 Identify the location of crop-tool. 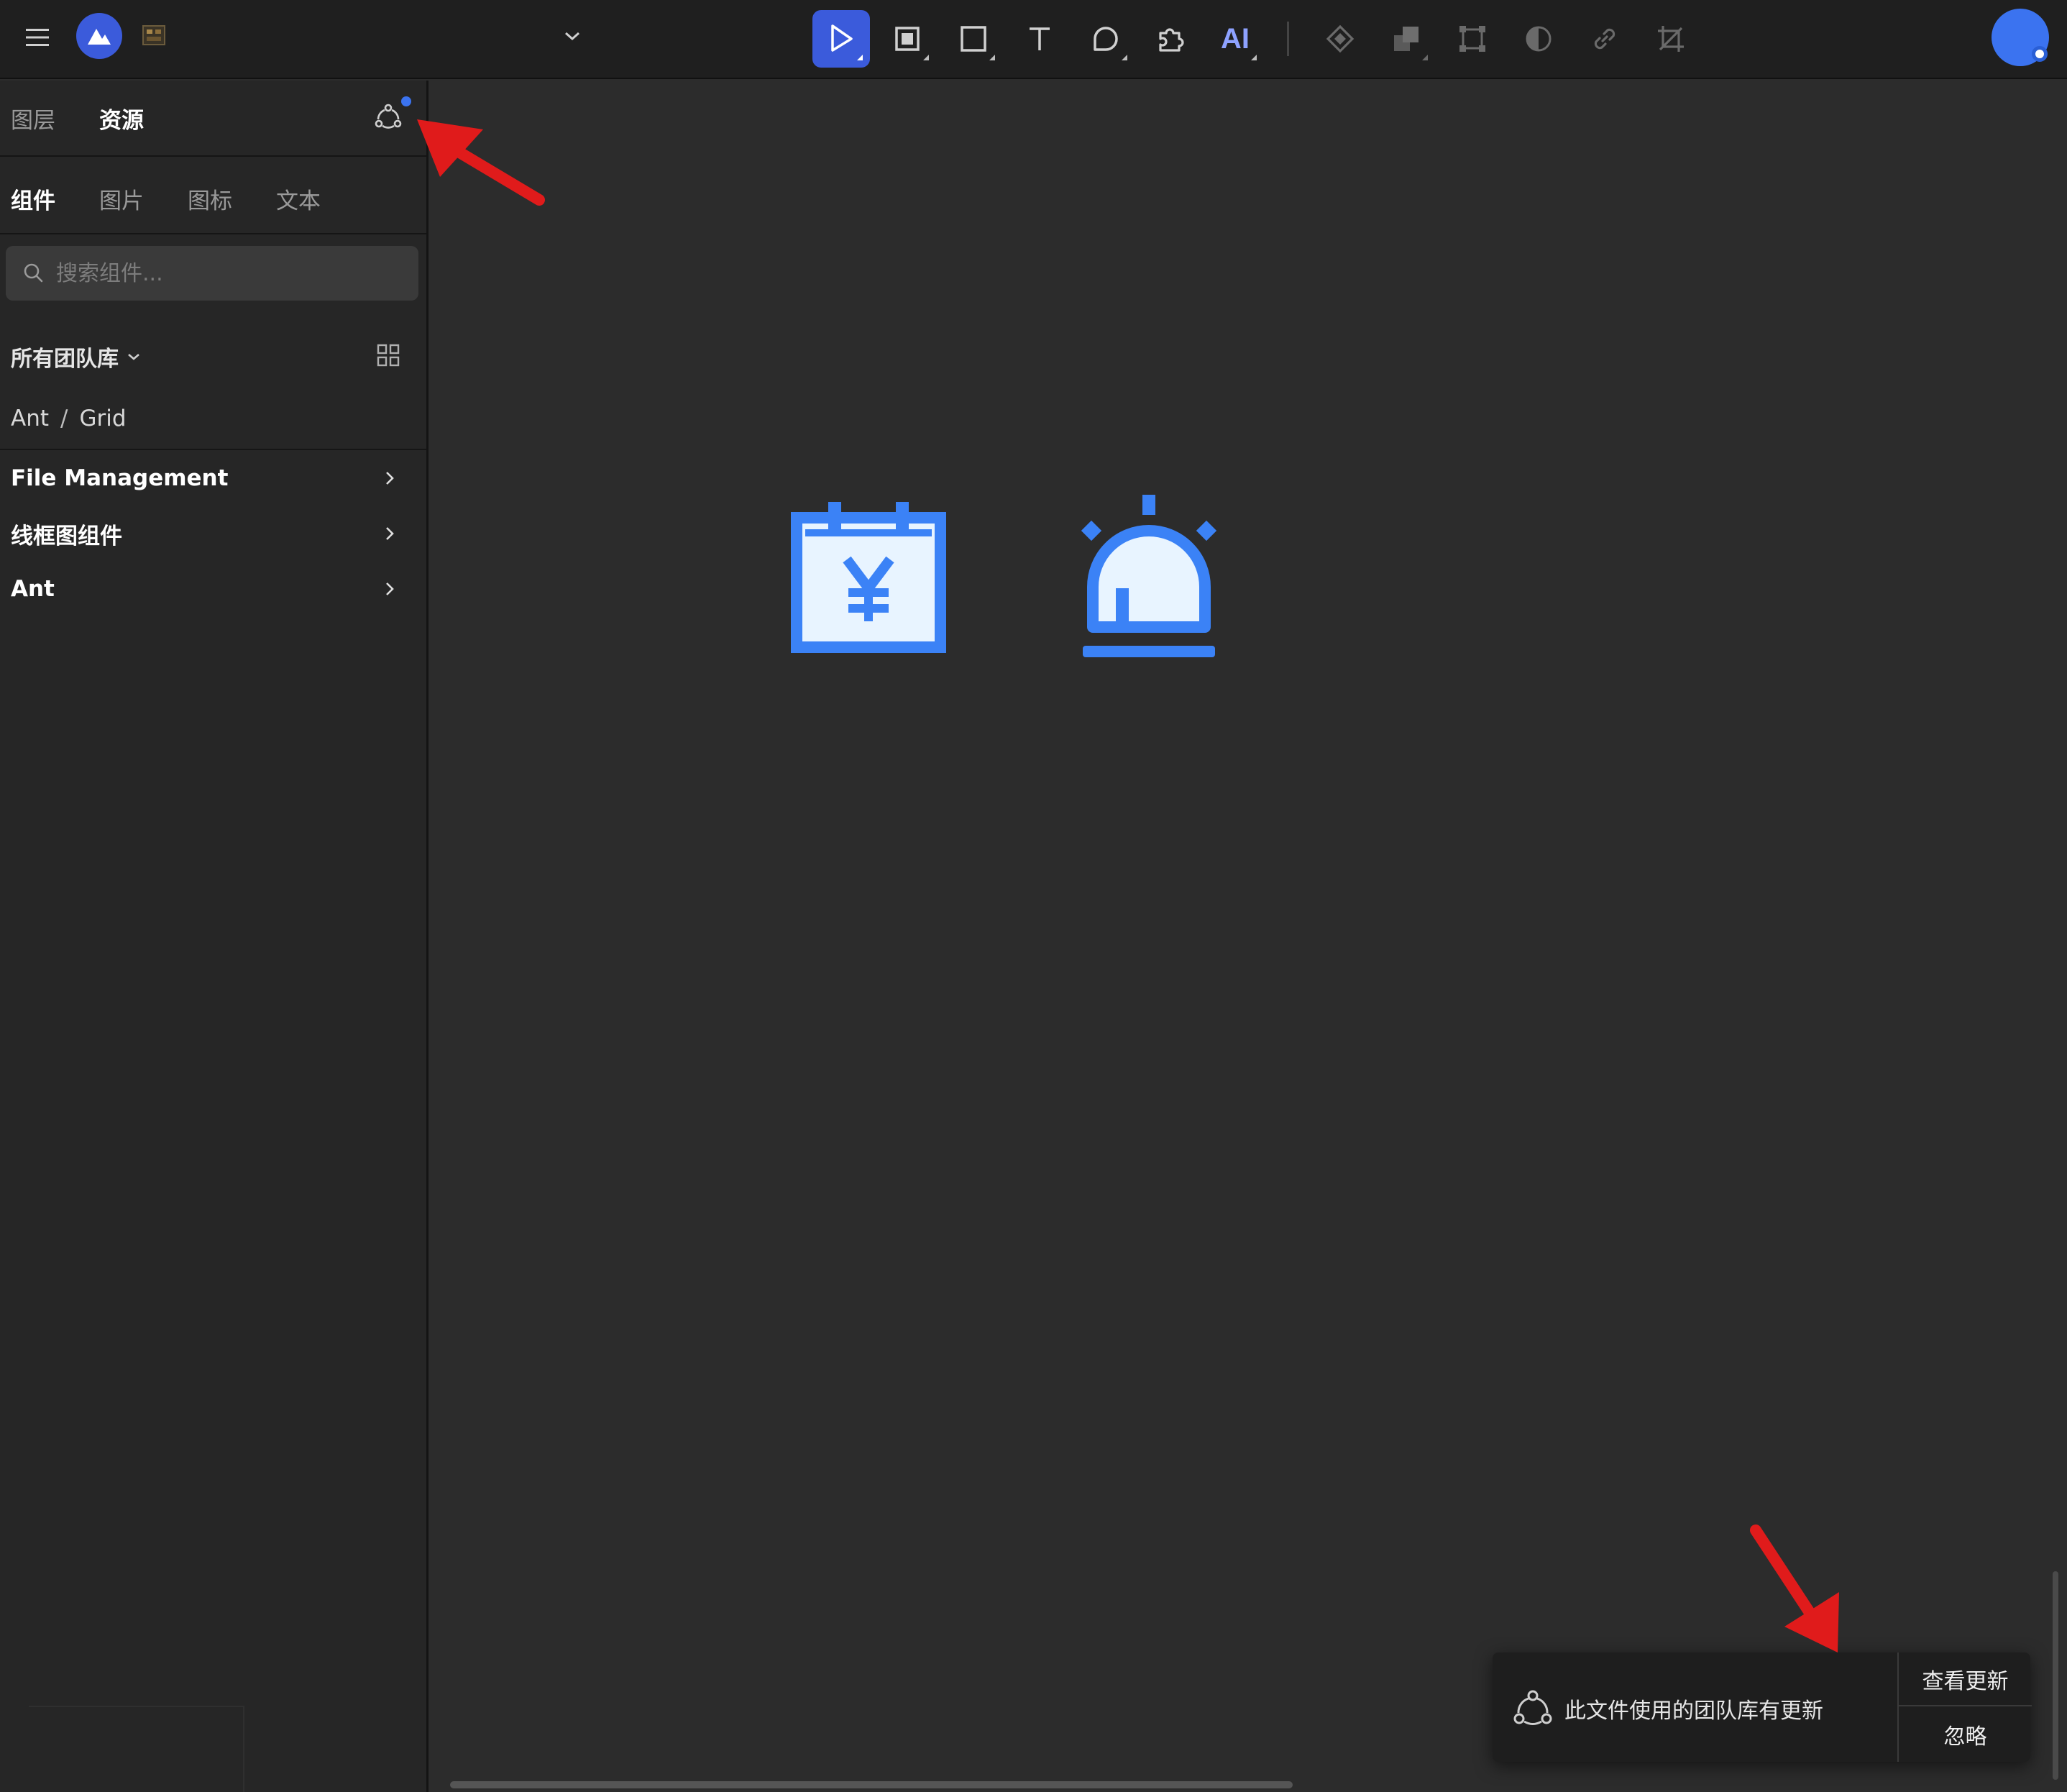
(1671, 39).